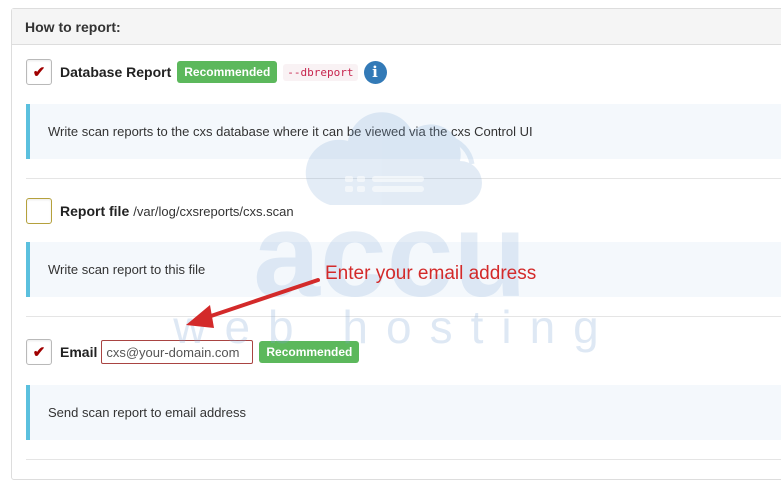 This screenshot has height=480, width=781. What do you see at coordinates (116, 72) in the screenshot?
I see `db-report-label: Database Report` at bounding box center [116, 72].